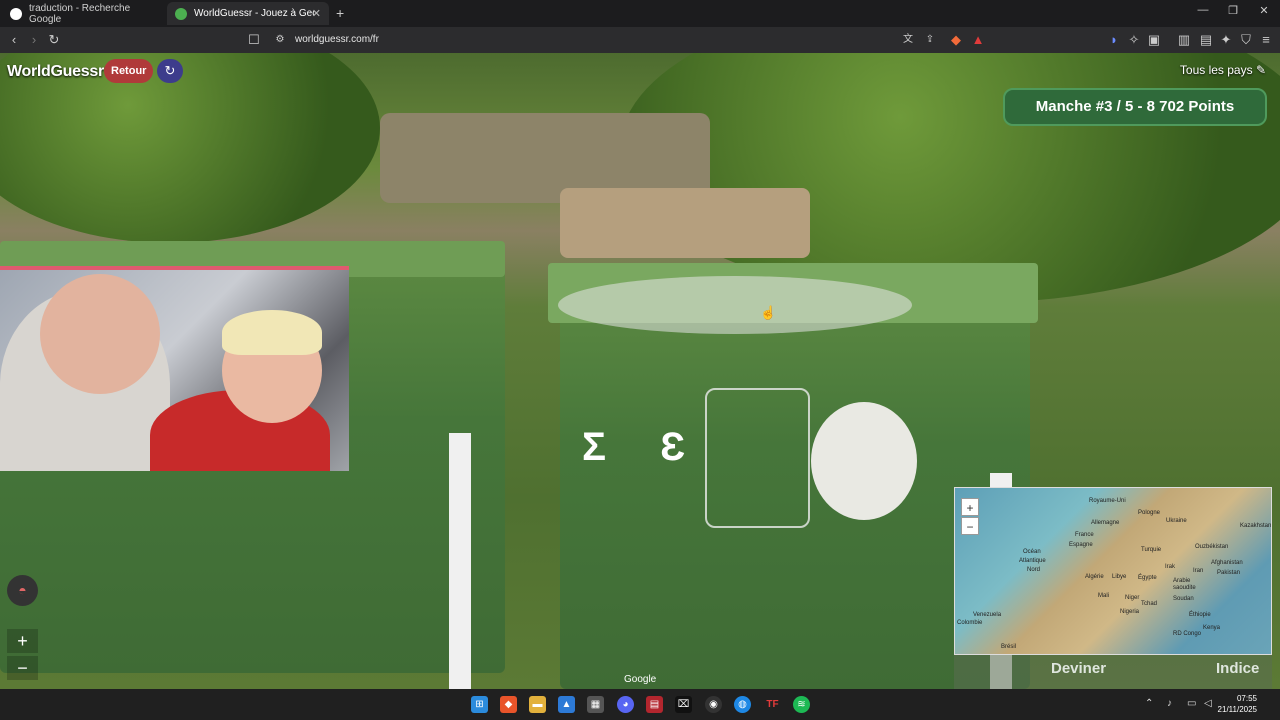 This screenshot has width=1280, height=720. What do you see at coordinates (129, 71) in the screenshot?
I see `back-button: Retour` at bounding box center [129, 71].